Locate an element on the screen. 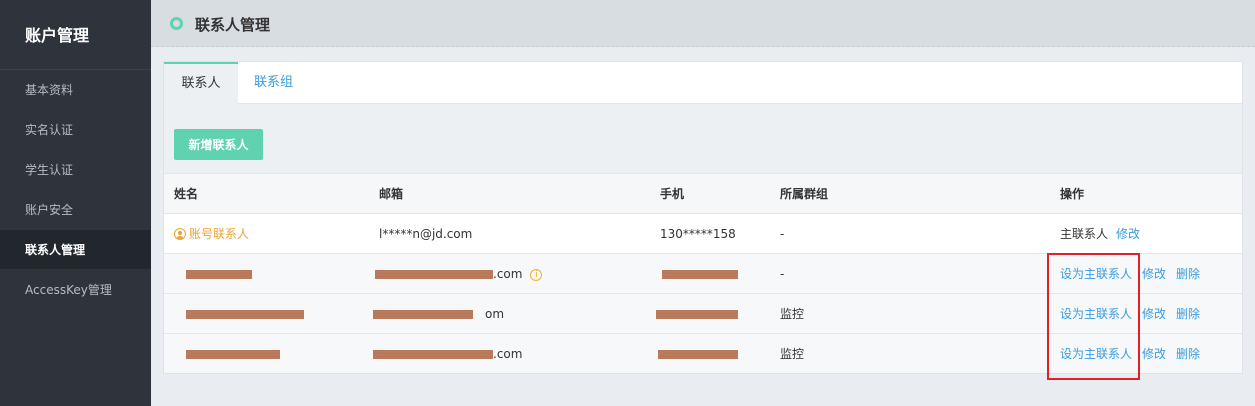  sidebar-item-accesskey: AccessKey管理 is located at coordinates (75, 290).